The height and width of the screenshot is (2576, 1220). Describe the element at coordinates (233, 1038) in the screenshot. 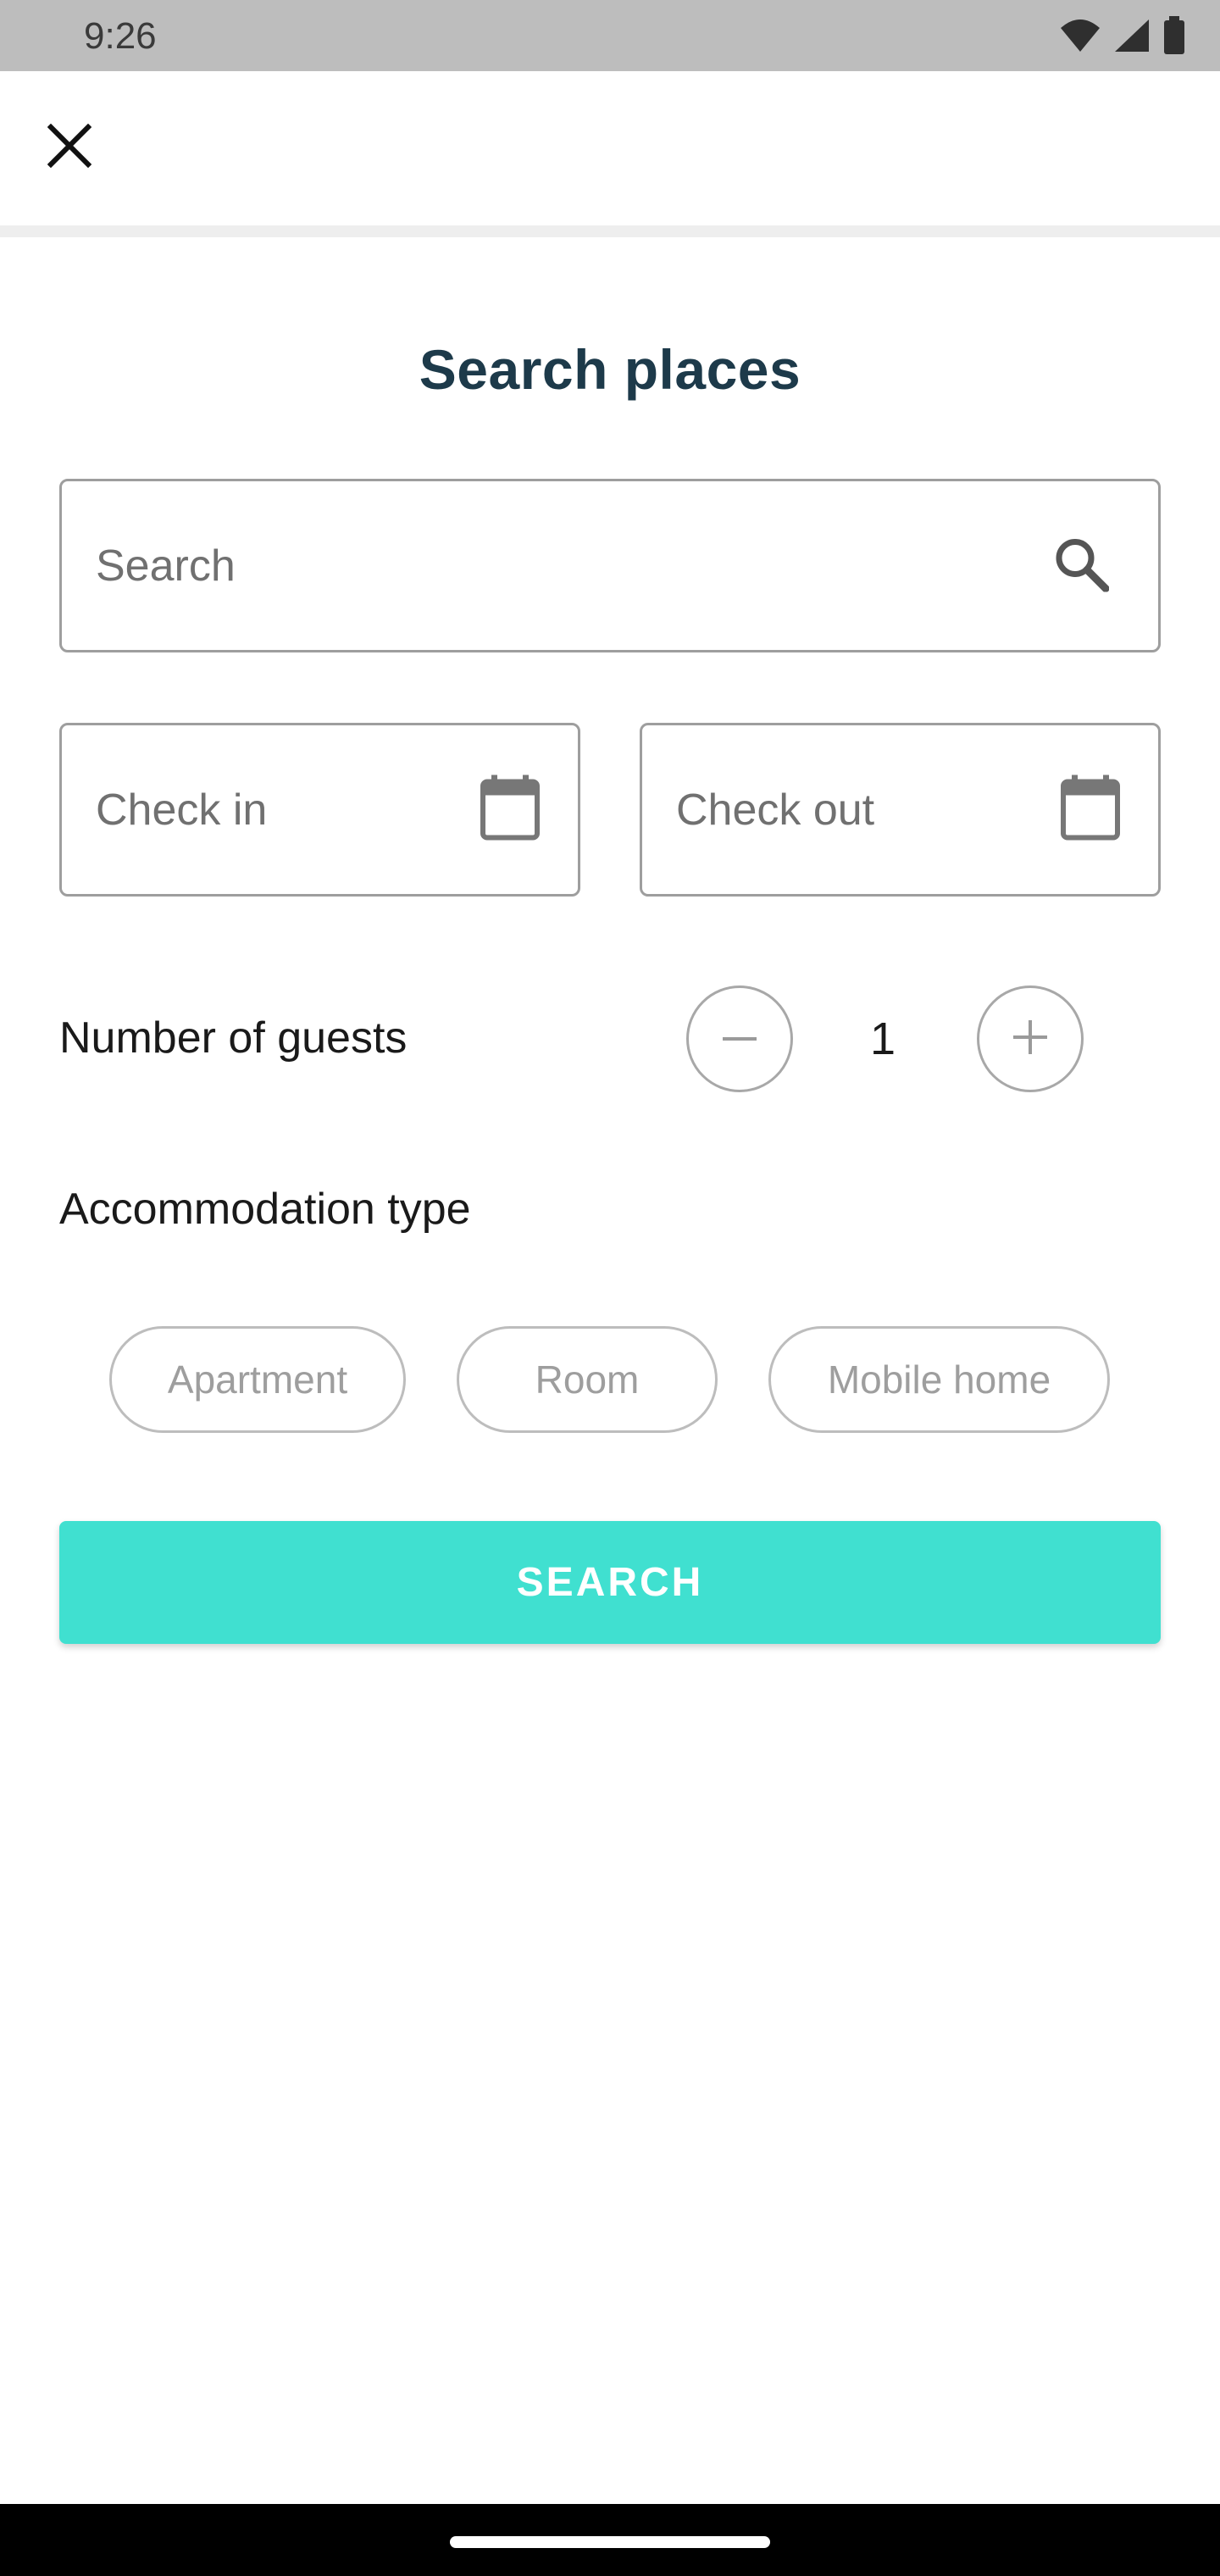

I see `guests-label: Number of guests` at that location.